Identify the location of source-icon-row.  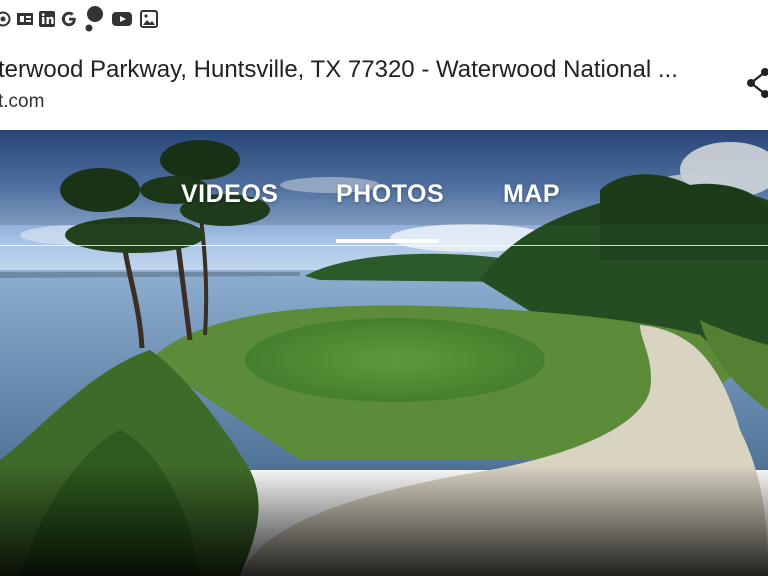
(80, 19).